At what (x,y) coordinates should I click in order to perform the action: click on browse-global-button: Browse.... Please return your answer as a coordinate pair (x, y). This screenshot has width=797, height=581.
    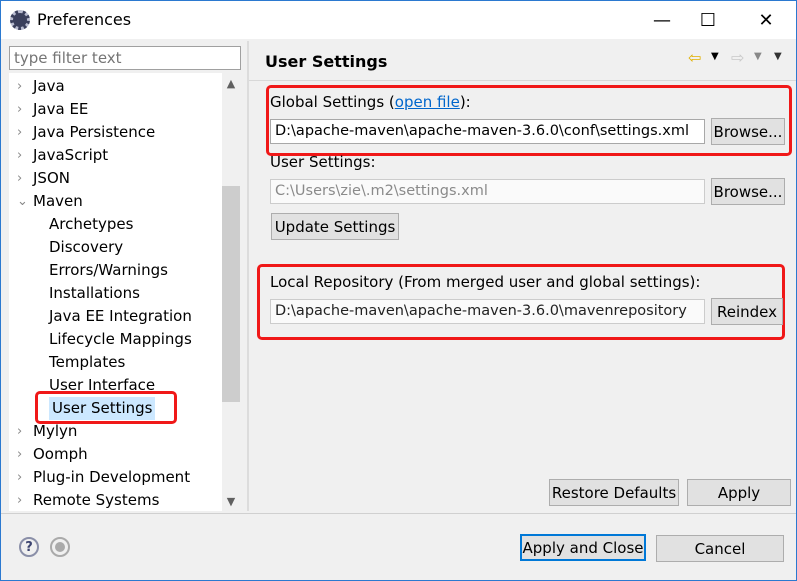
    Looking at the image, I should click on (748, 131).